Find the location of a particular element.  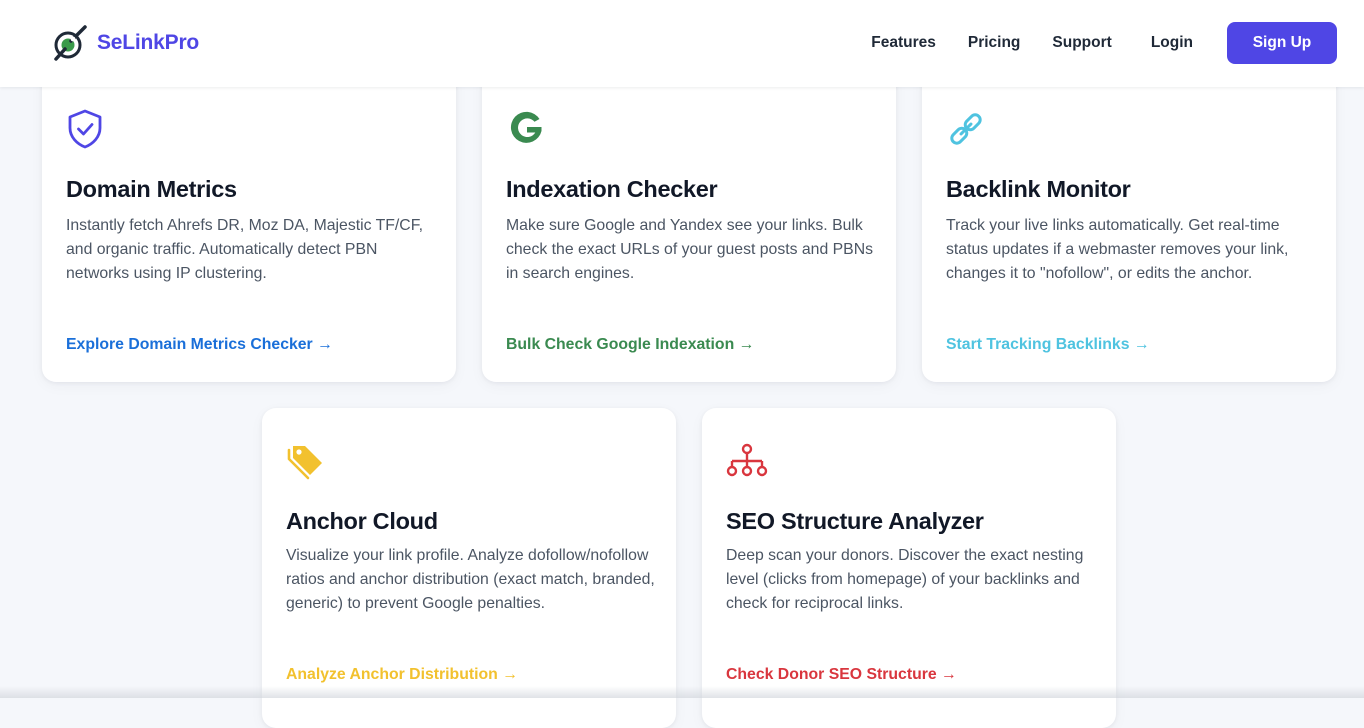

card-title: SEO Structure Analyzer is located at coordinates (855, 521).